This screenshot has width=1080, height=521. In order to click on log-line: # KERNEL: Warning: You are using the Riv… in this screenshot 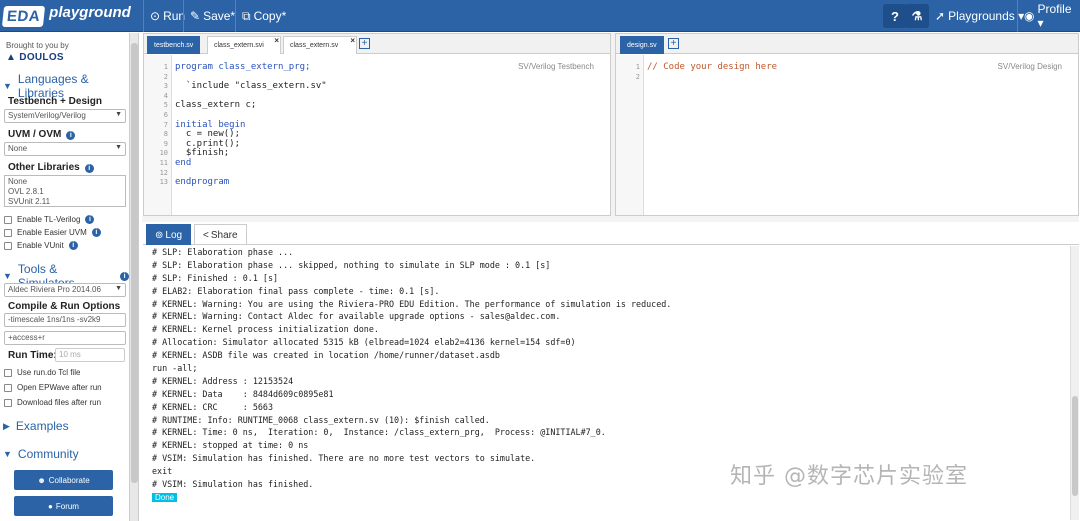, I will do `click(412, 303)`.